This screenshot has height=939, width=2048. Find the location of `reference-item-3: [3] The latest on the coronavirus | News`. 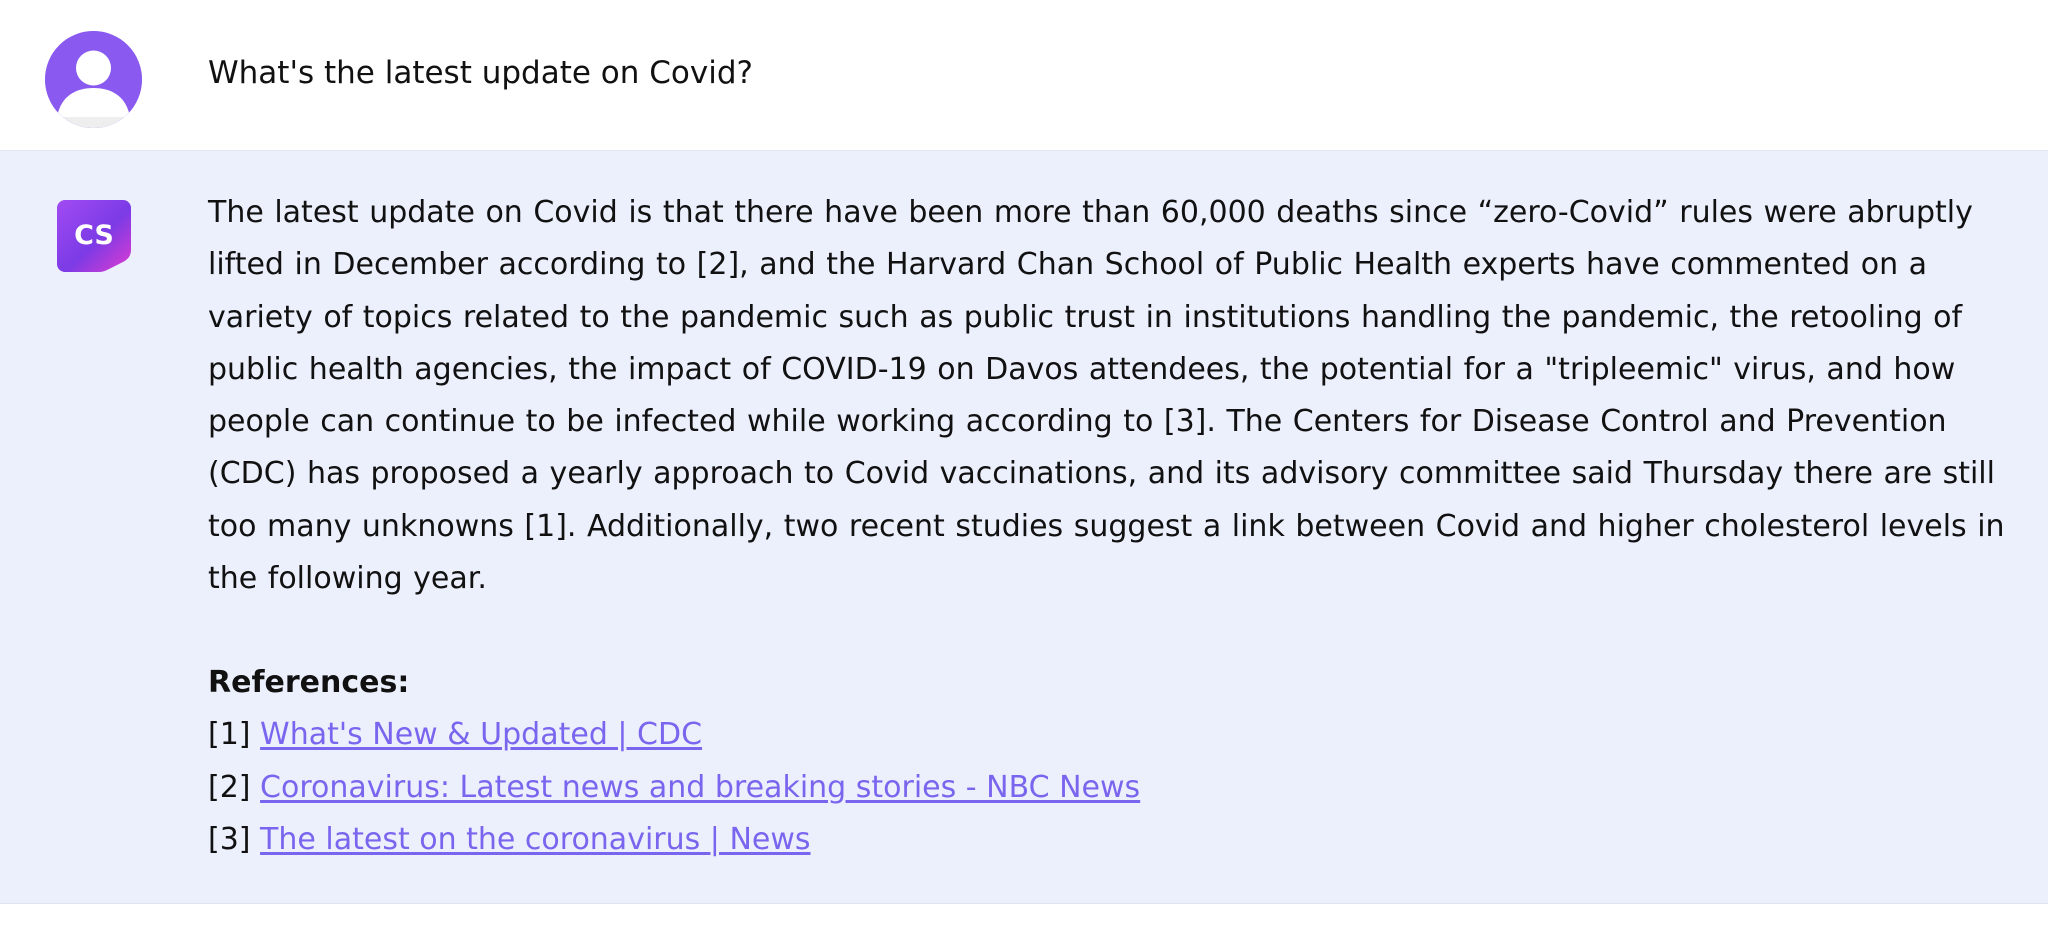

reference-item-3: [3] The latest on the coronavirus | News is located at coordinates (1108, 840).